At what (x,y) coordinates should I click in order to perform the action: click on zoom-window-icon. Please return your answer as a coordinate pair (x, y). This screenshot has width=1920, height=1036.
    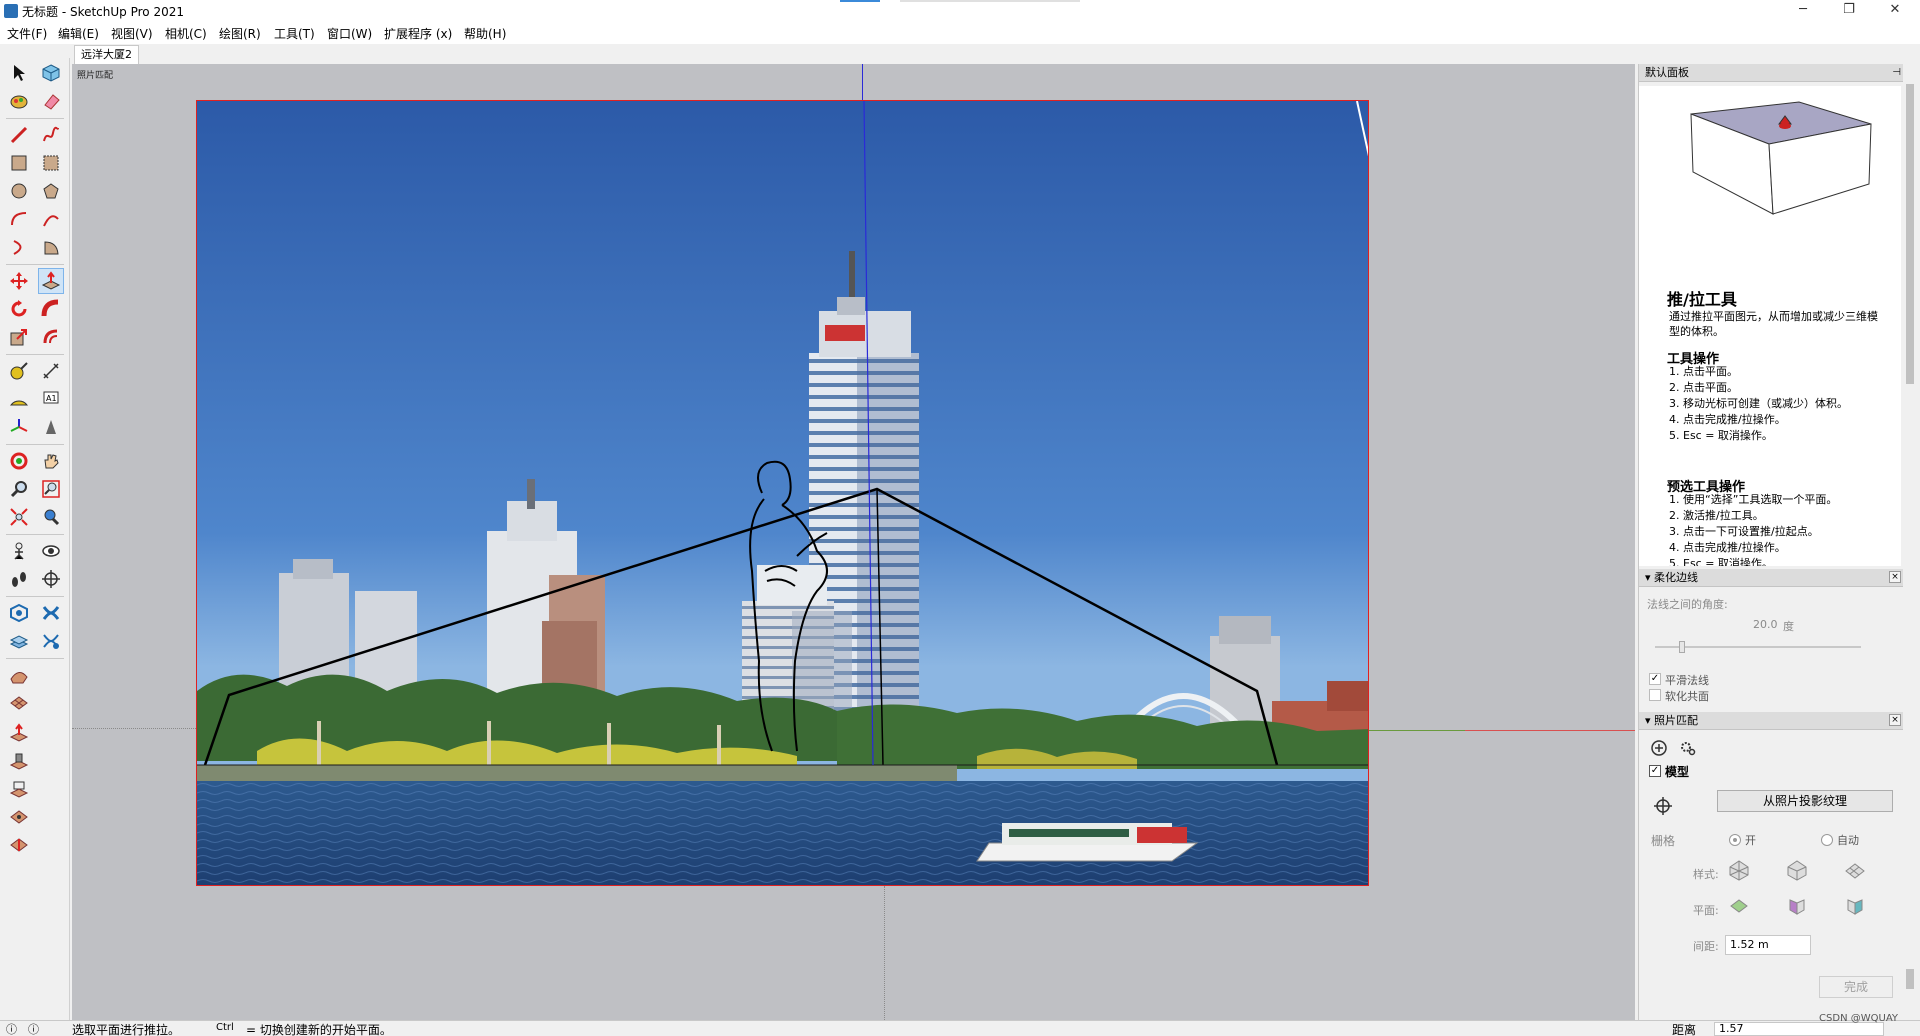
    Looking at the image, I should click on (51, 489).